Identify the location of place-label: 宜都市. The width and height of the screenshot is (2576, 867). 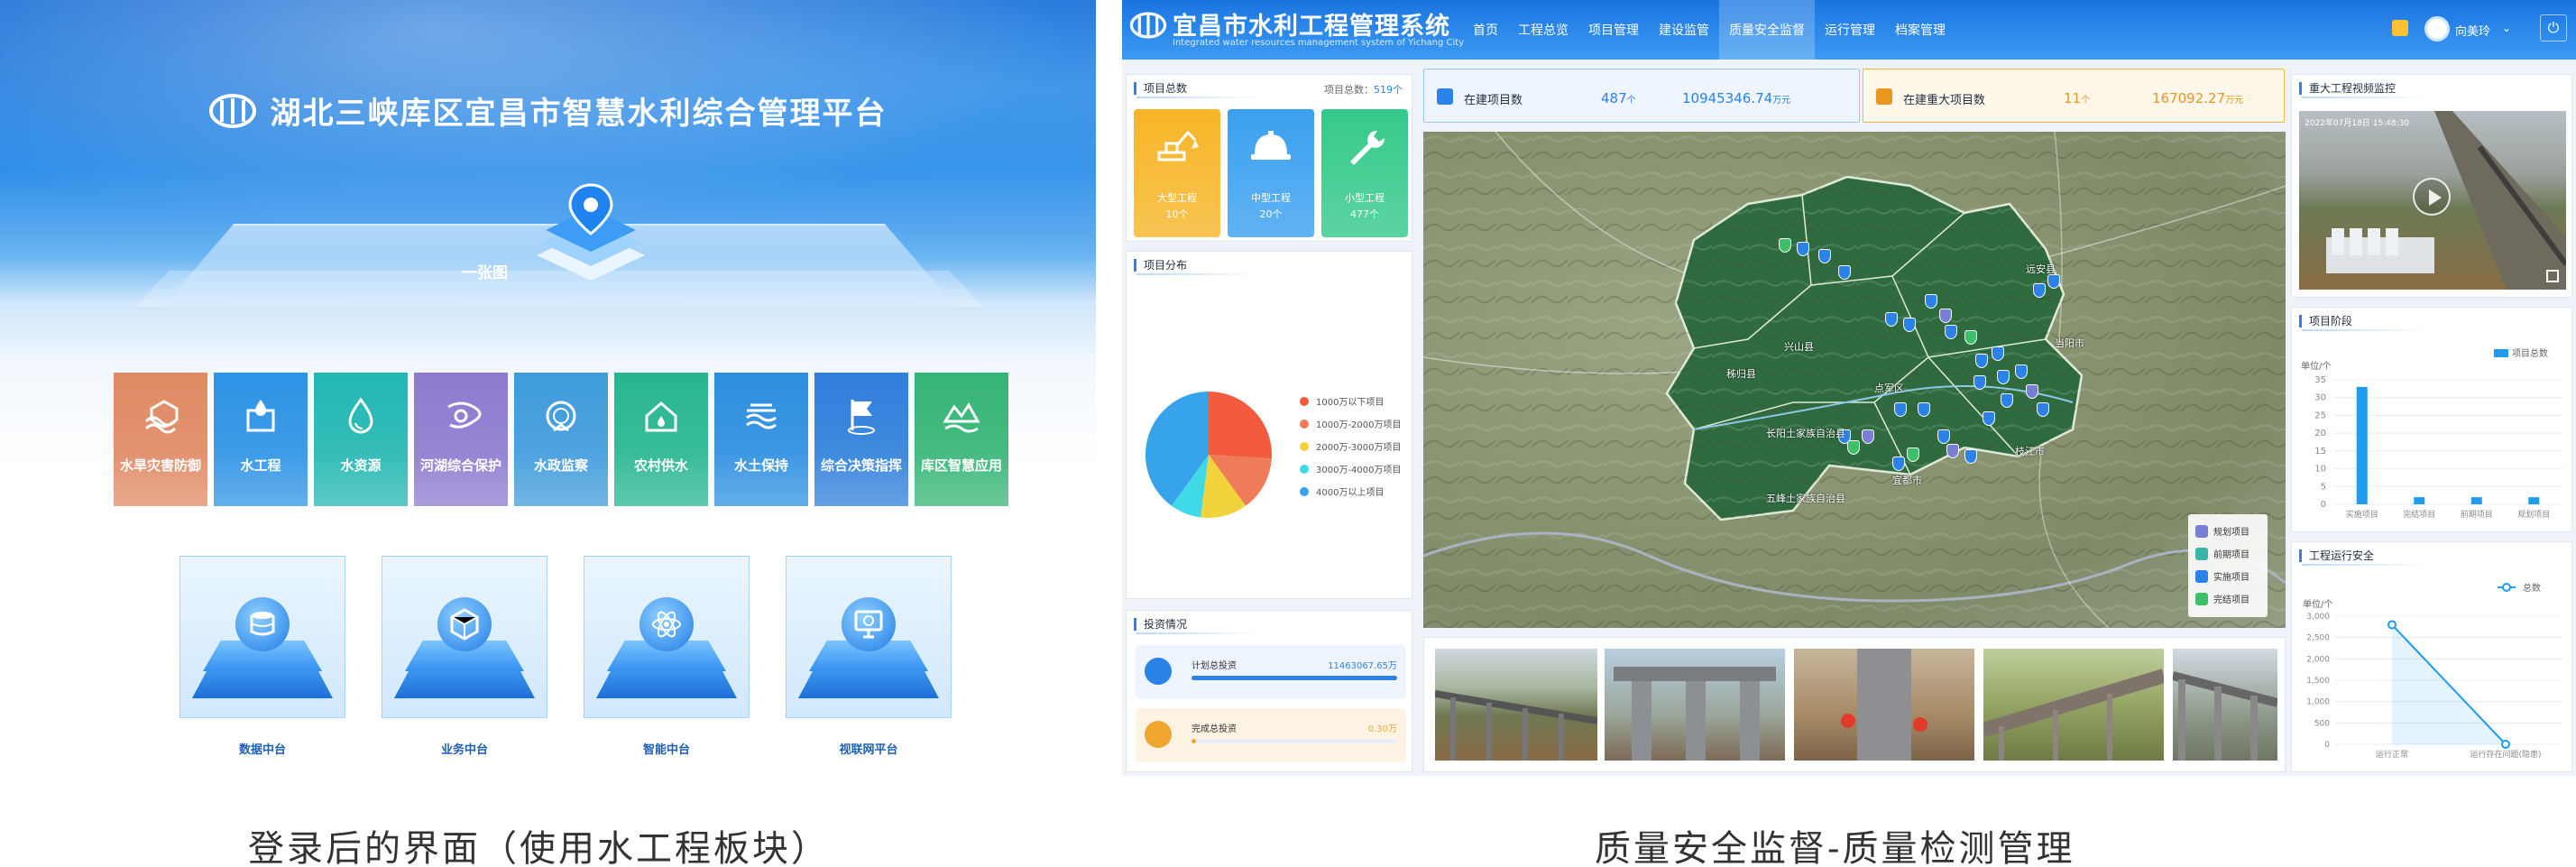
(1907, 480).